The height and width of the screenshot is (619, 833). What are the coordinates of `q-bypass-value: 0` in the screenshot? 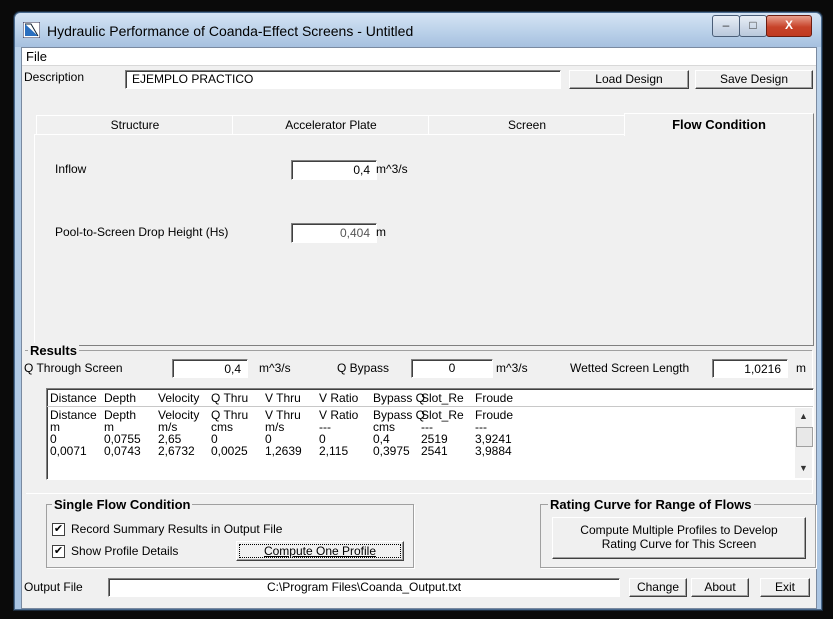 It's located at (452, 368).